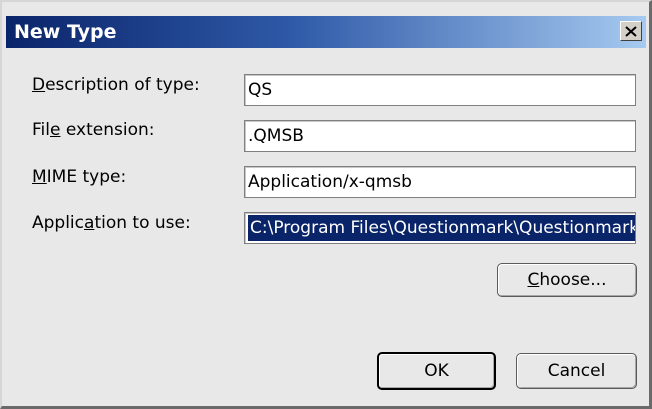  I want to click on description-field: QS, so click(440, 90).